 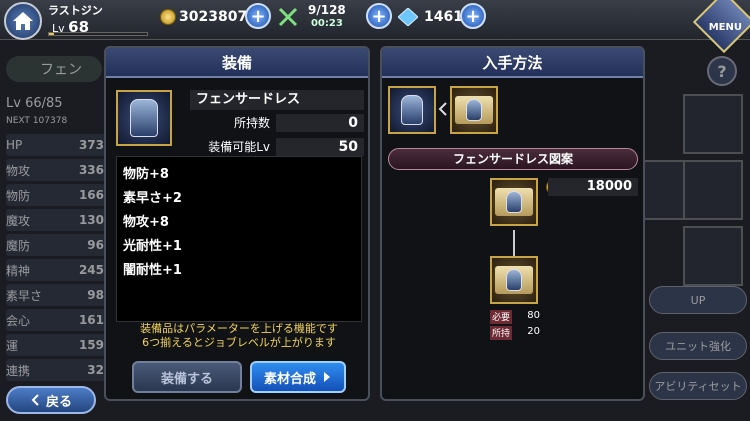 I want to click on equip-button: 装備する, so click(x=187, y=377).